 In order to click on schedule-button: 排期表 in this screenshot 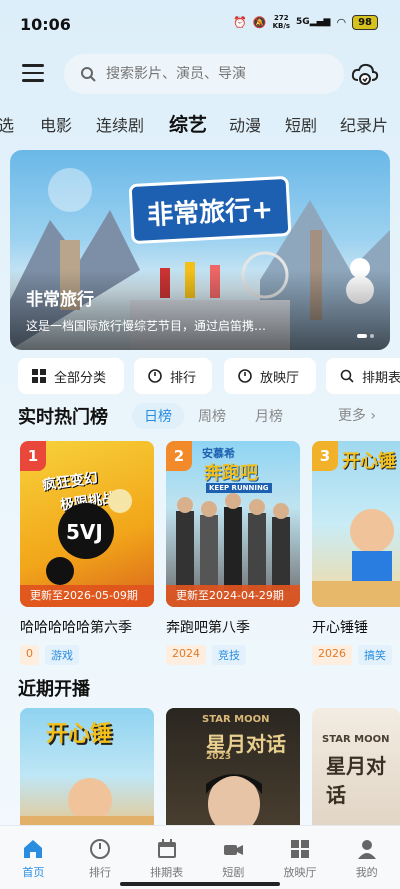, I will do `click(363, 376)`.